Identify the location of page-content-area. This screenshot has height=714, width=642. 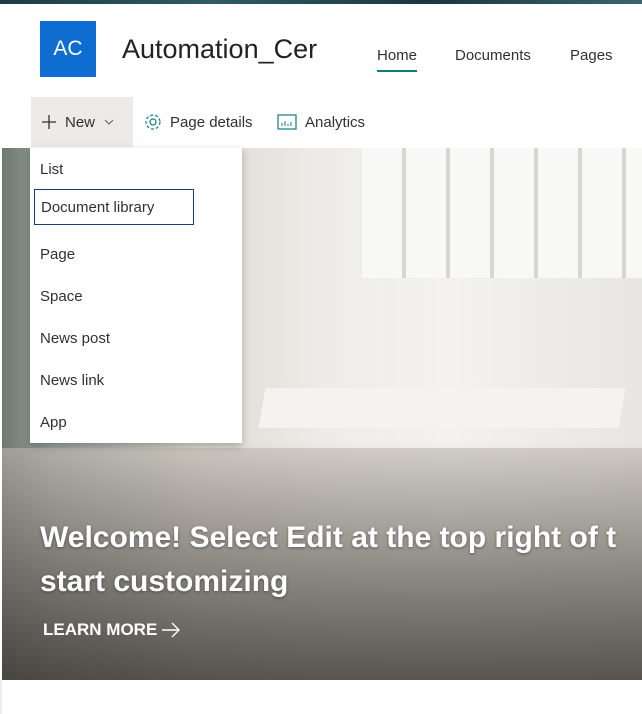
(321, 697).